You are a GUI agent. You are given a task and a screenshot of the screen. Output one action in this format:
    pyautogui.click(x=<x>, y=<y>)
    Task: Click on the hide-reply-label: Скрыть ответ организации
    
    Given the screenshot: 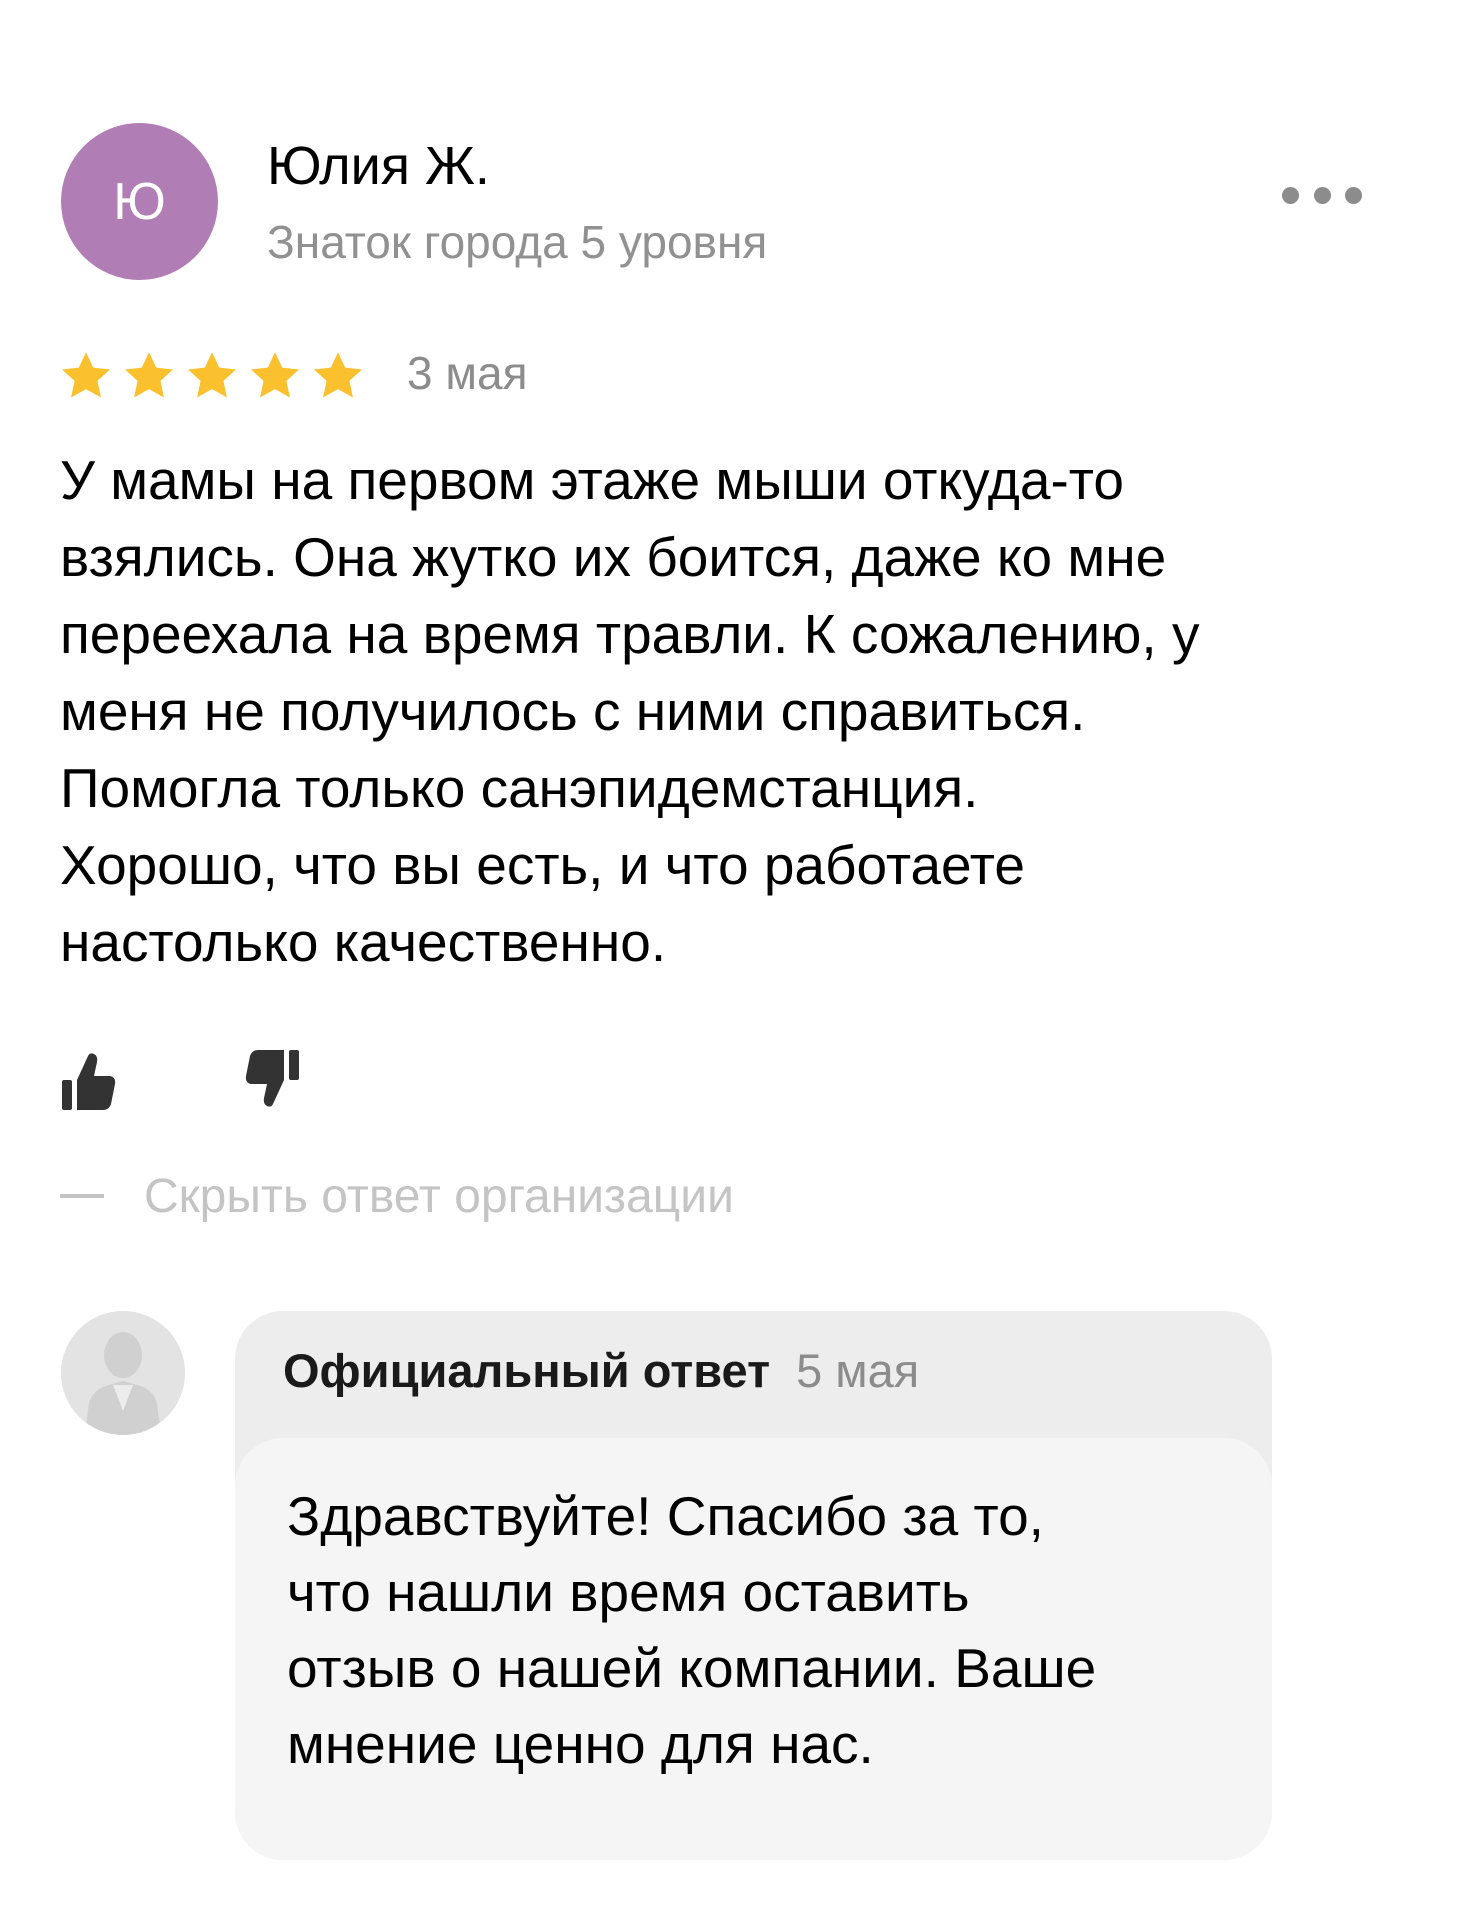 What is the action you would take?
    pyautogui.click(x=439, y=1196)
    